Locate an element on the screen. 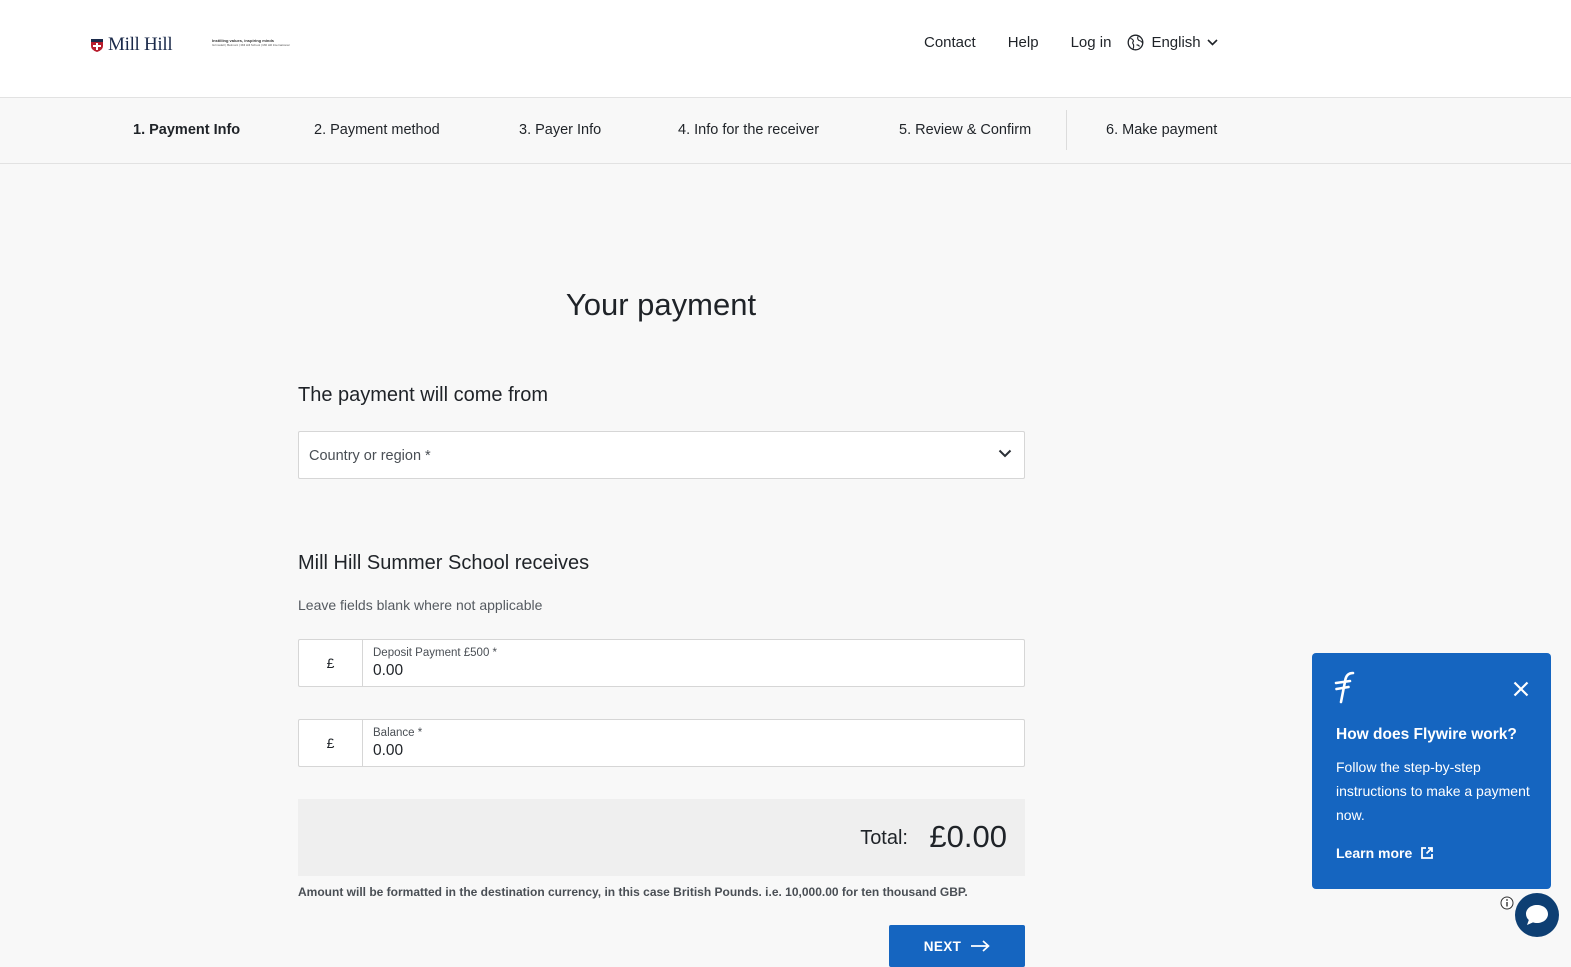 The height and width of the screenshot is (967, 1571). receiver-heading: Mill Hill Summer School receives is located at coordinates (444, 563).